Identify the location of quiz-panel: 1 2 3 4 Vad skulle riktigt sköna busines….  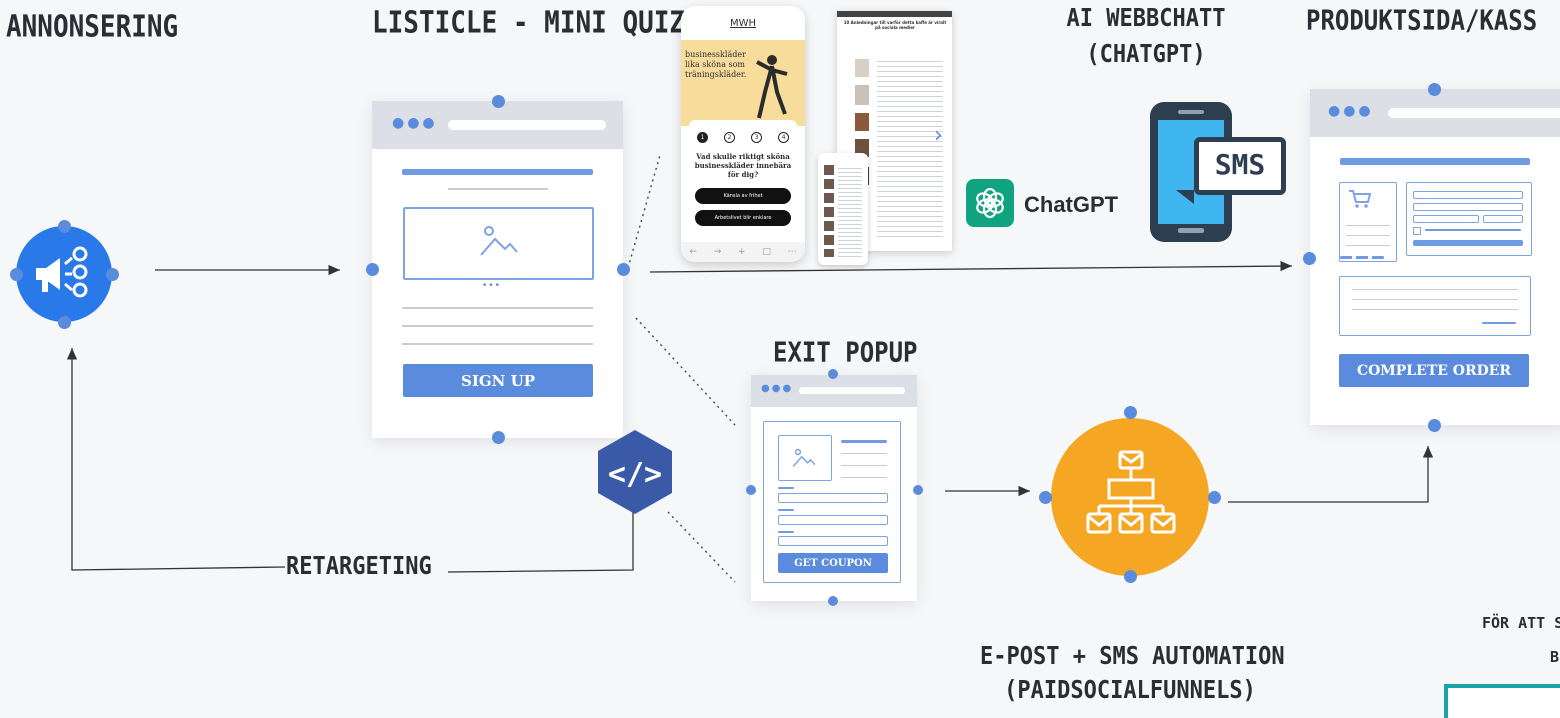
(743, 180).